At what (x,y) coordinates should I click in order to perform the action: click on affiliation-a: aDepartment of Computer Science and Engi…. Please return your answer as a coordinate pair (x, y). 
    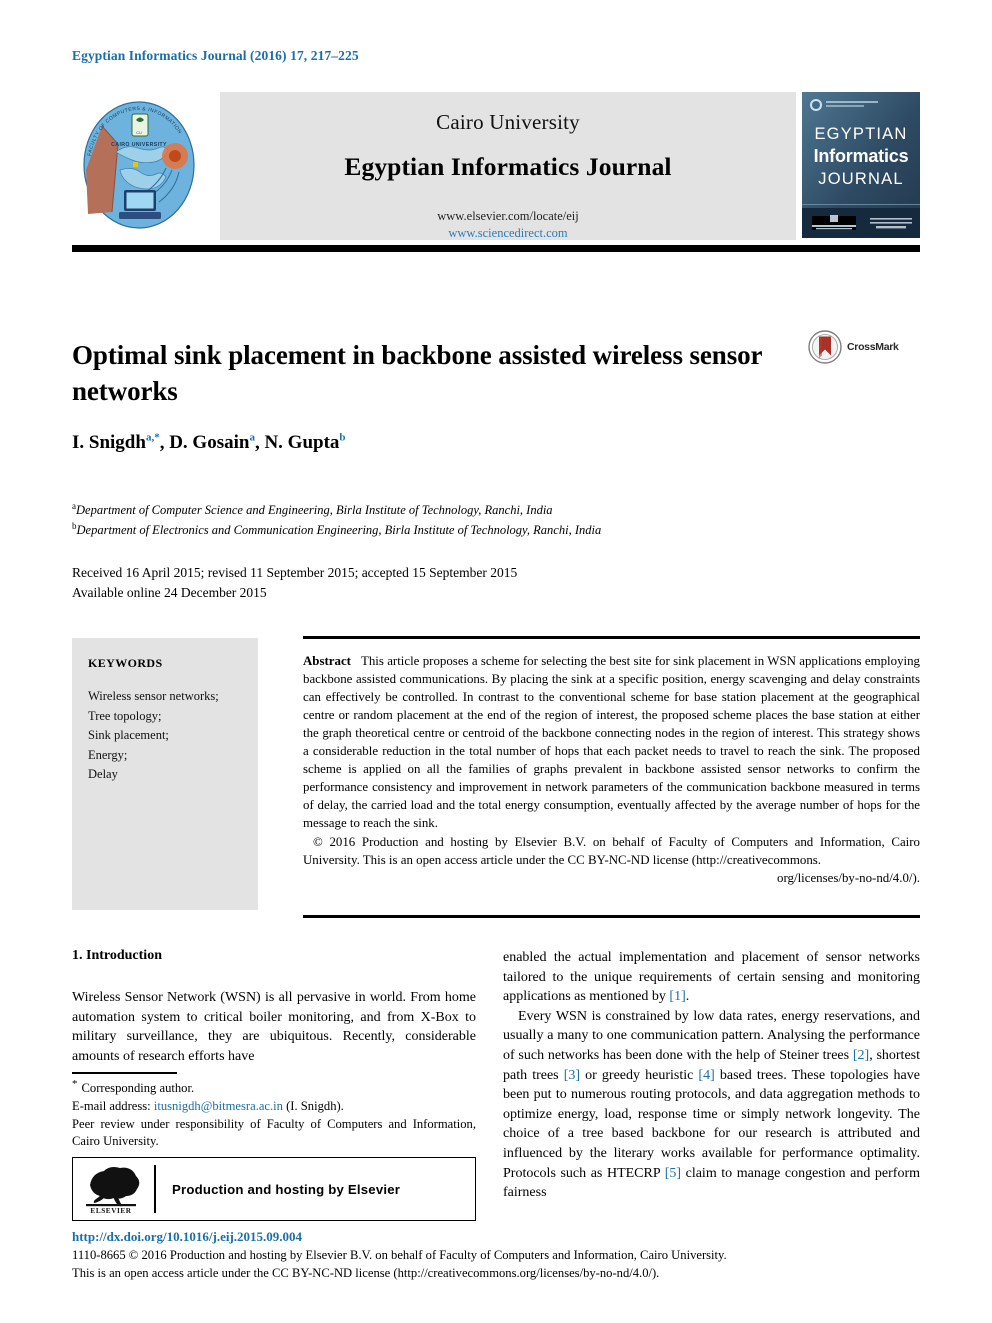
    Looking at the image, I should click on (312, 509).